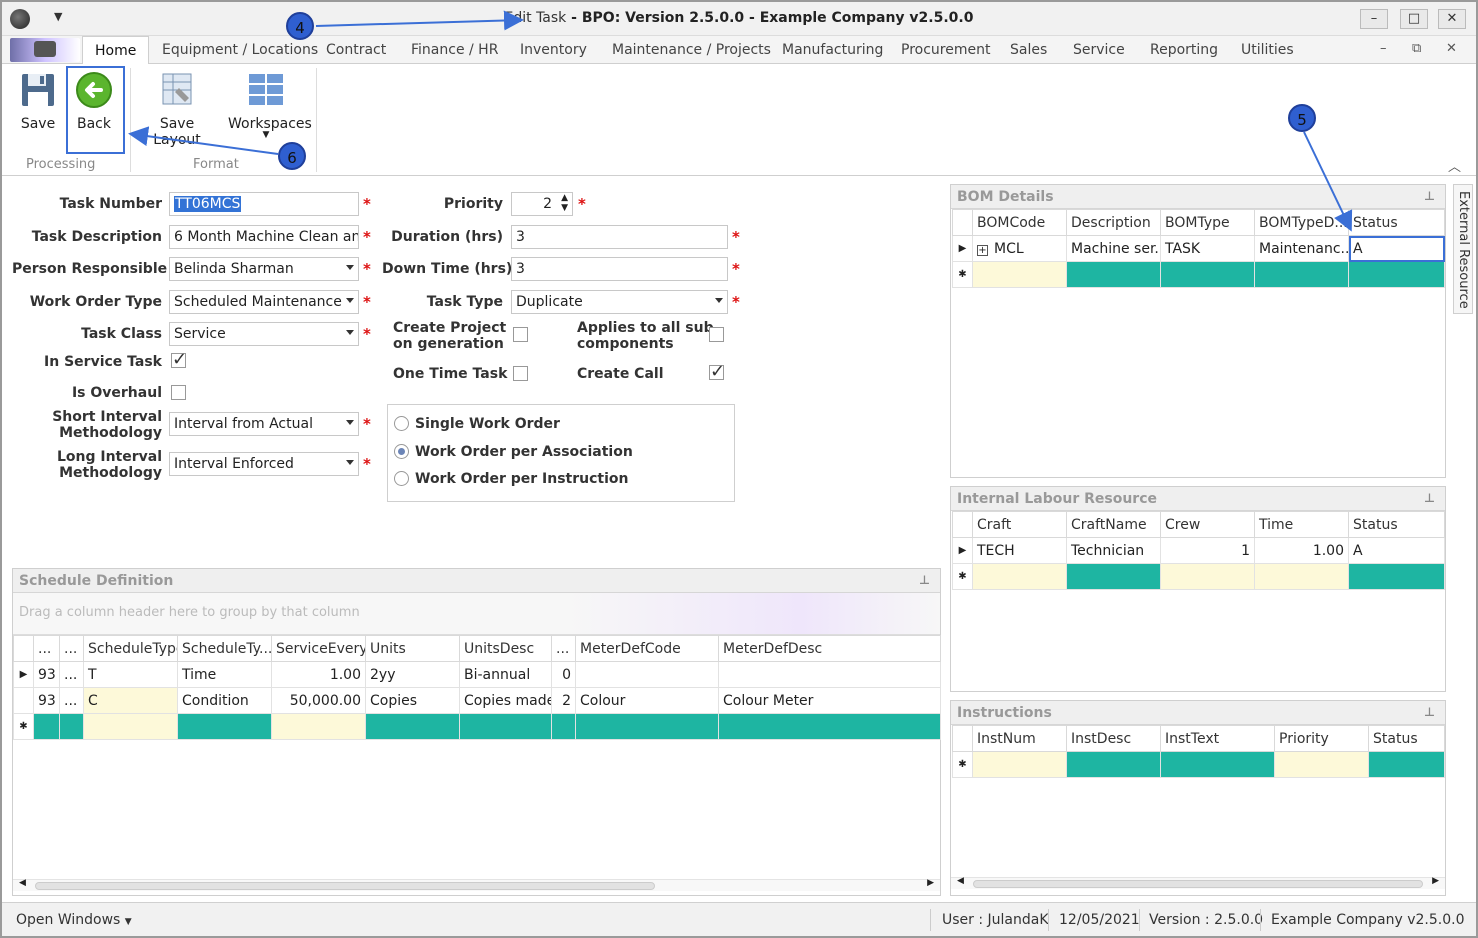 The image size is (1478, 938). I want to click on column-header: Status, so click(1396, 222).